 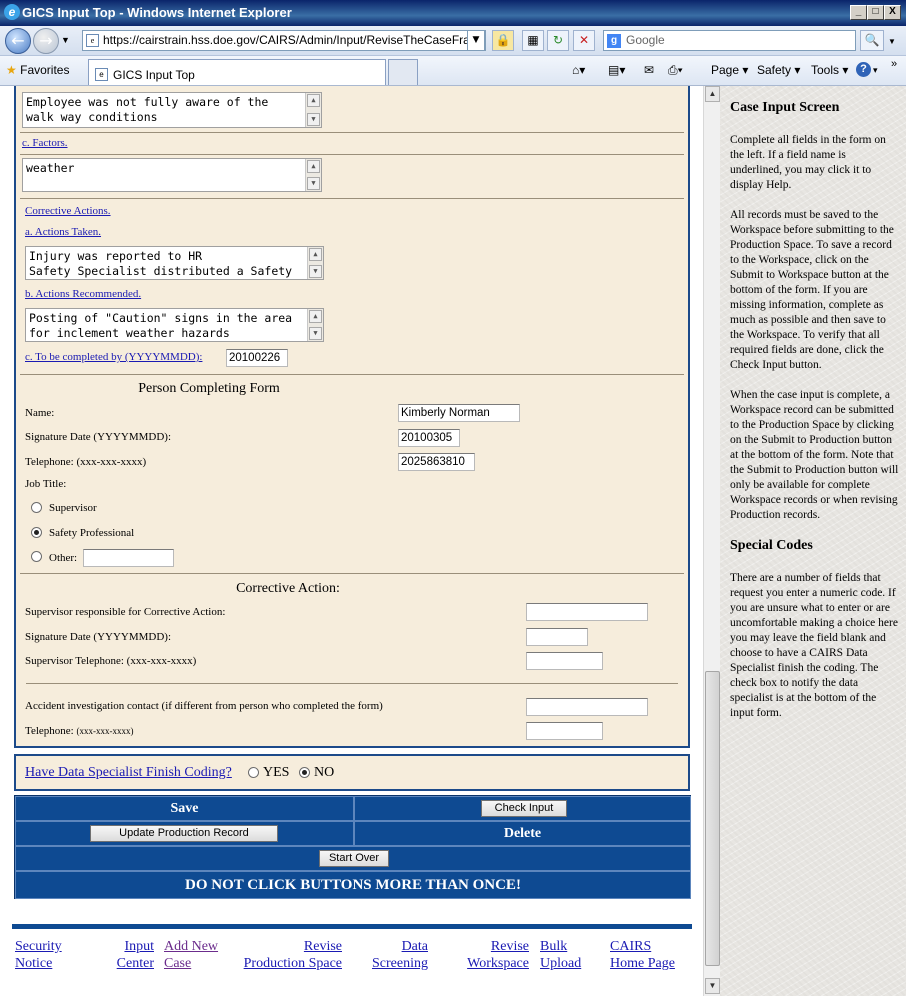 I want to click on data-specialist-link: Have Data Specialist Finish Coding?, so click(x=128, y=773).